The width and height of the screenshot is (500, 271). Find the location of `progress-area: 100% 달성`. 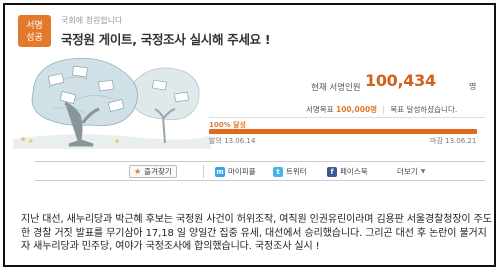

progress-area: 100% 달성 is located at coordinates (347, 126).